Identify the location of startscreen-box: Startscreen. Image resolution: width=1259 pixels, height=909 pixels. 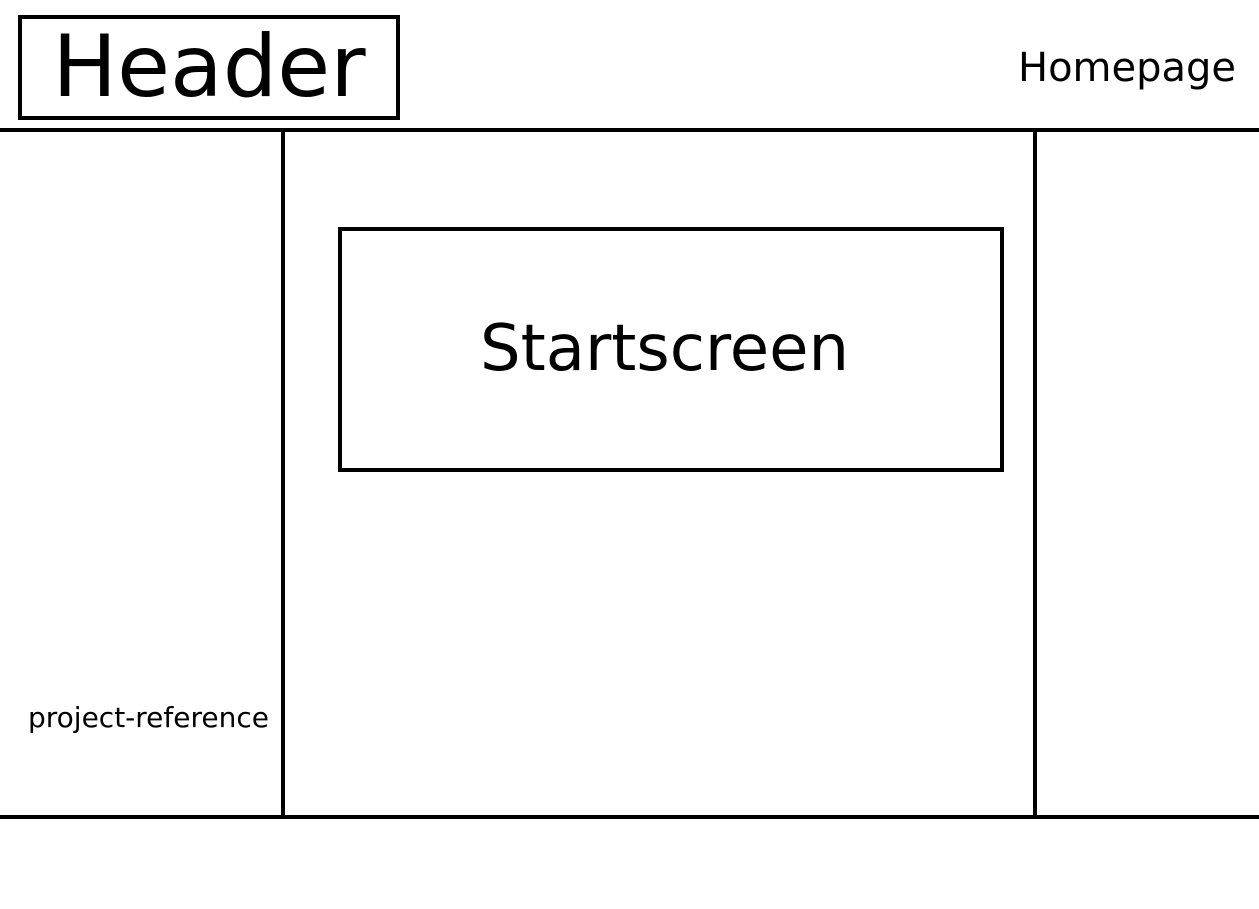
(671, 349).